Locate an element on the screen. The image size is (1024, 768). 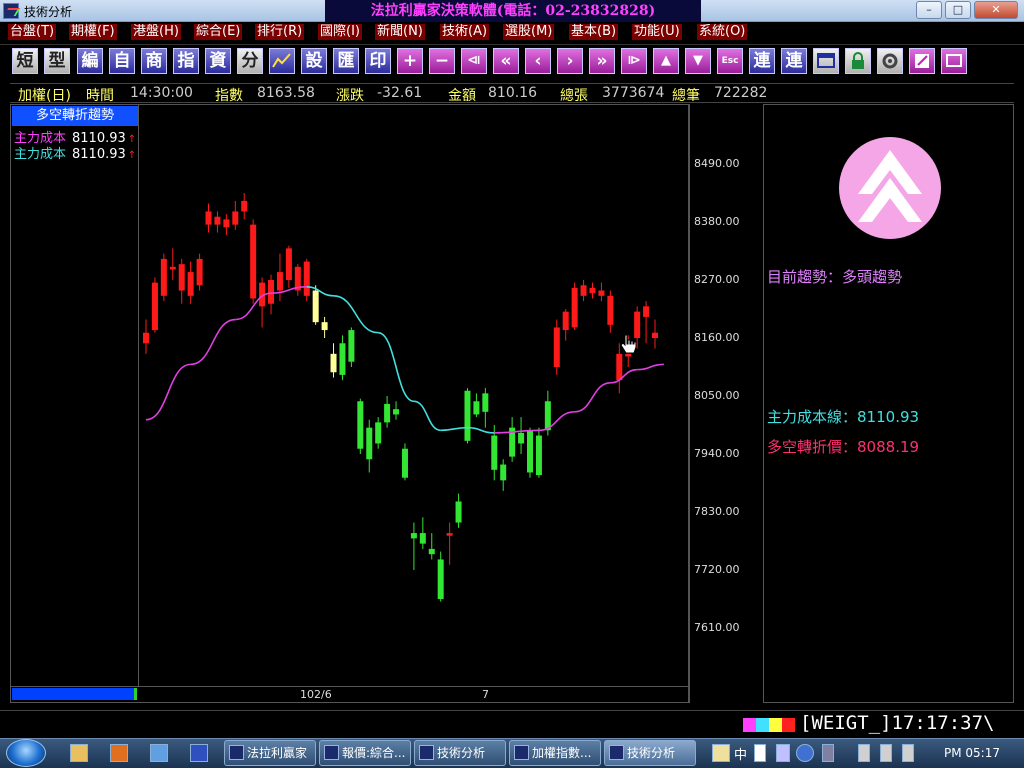
x-tick-label: 102/6 is located at coordinates (316, 694).